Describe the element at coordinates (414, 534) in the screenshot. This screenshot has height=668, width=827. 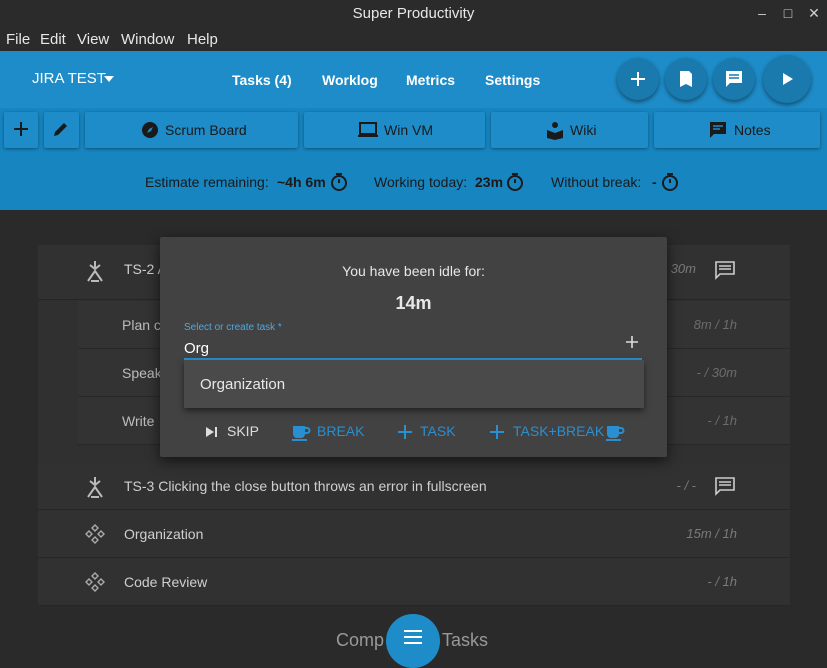
I see `task-row: Organization 15m / 1h` at that location.